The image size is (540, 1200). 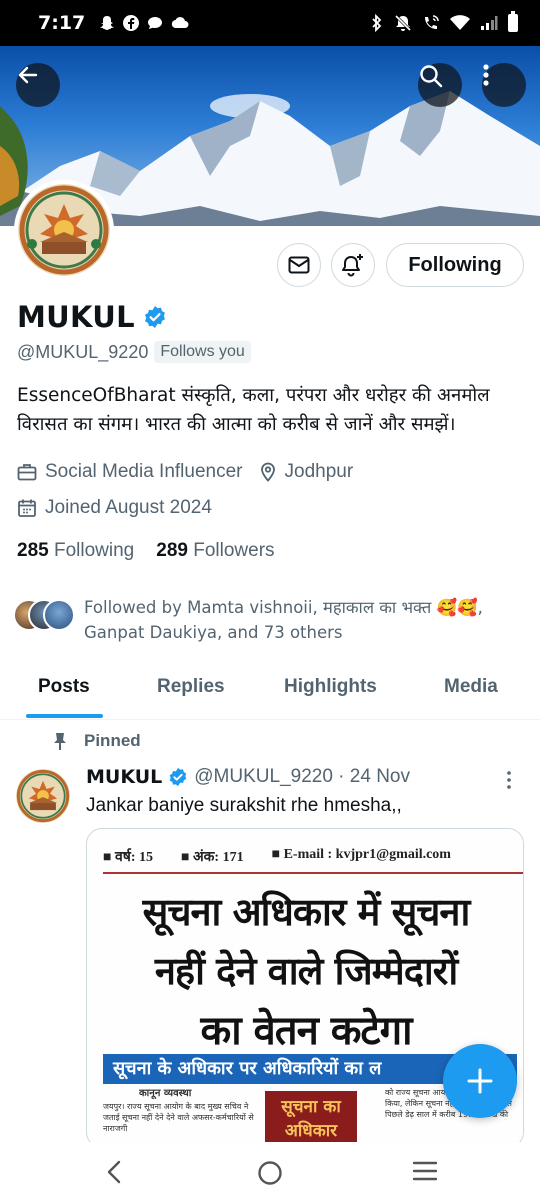 I want to click on search-icon, so click(x=431, y=76).